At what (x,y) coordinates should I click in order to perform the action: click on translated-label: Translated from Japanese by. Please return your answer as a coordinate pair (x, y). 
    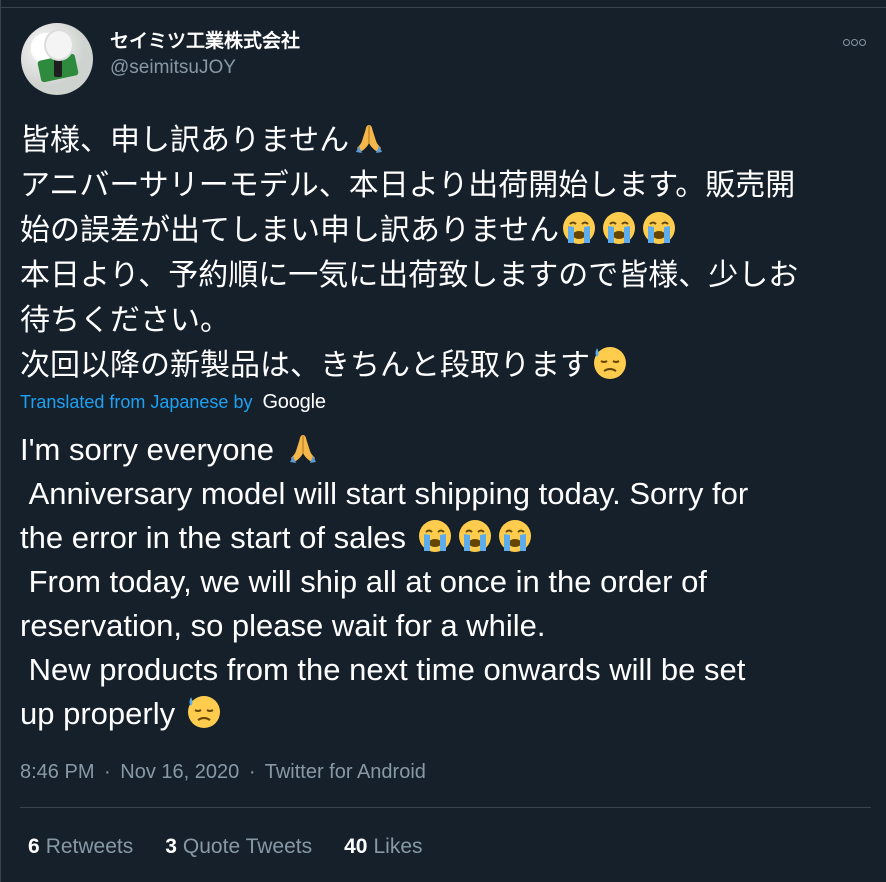
    Looking at the image, I should click on (136, 402).